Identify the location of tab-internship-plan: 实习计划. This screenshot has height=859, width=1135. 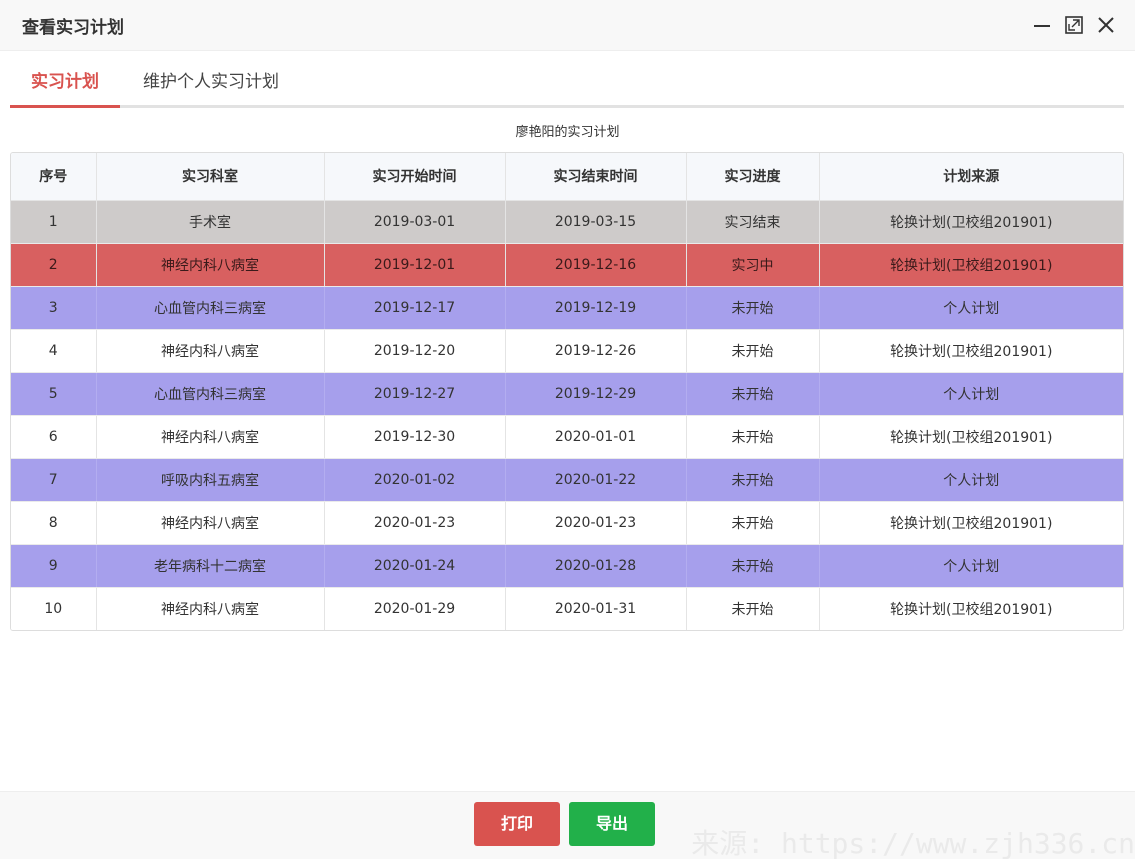
(65, 79).